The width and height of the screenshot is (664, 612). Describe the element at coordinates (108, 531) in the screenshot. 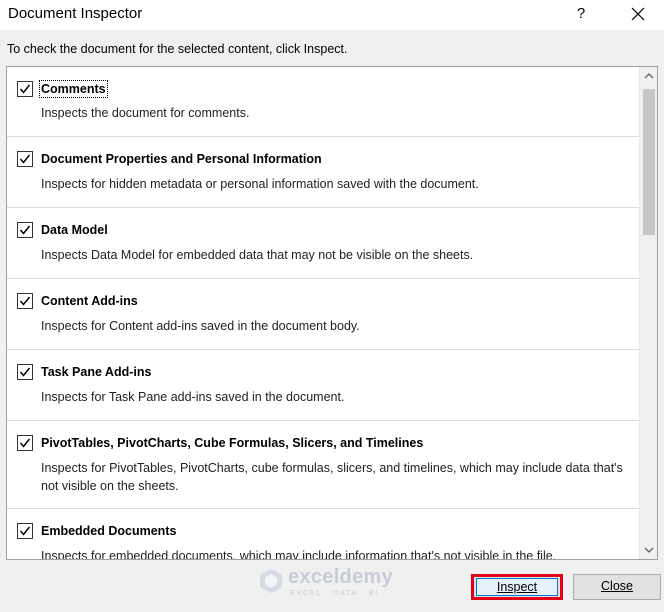

I see `embedded-documents-label: Embedded Documents` at that location.